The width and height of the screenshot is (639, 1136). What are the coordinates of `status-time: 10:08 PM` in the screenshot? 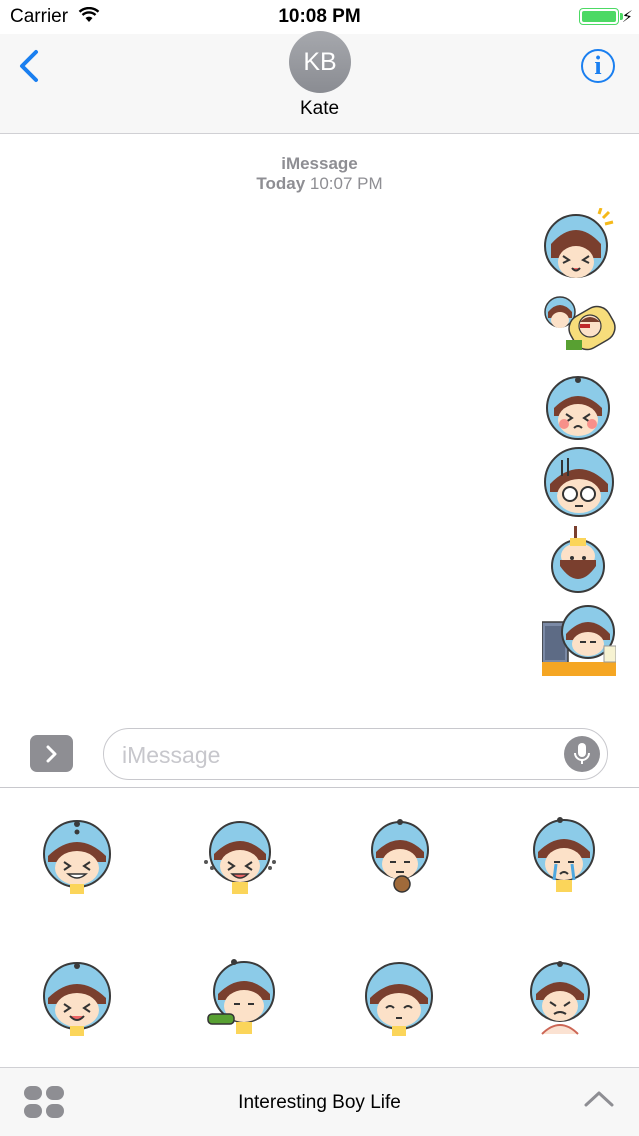 It's located at (319, 16).